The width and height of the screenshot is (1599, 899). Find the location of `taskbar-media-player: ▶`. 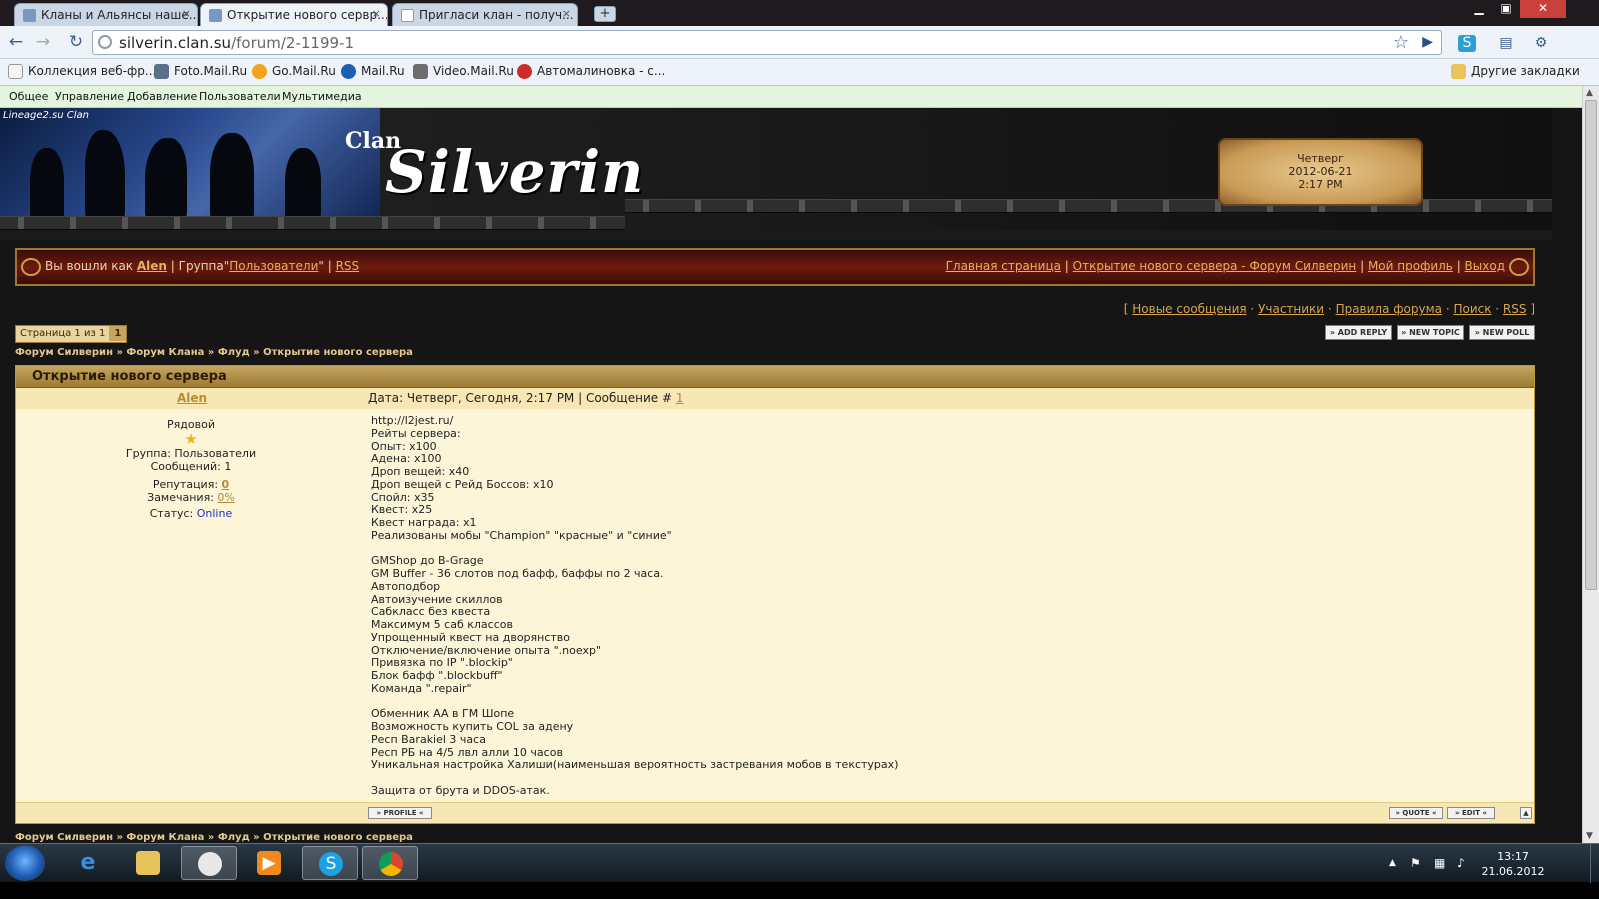

taskbar-media-player: ▶ is located at coordinates (269, 863).